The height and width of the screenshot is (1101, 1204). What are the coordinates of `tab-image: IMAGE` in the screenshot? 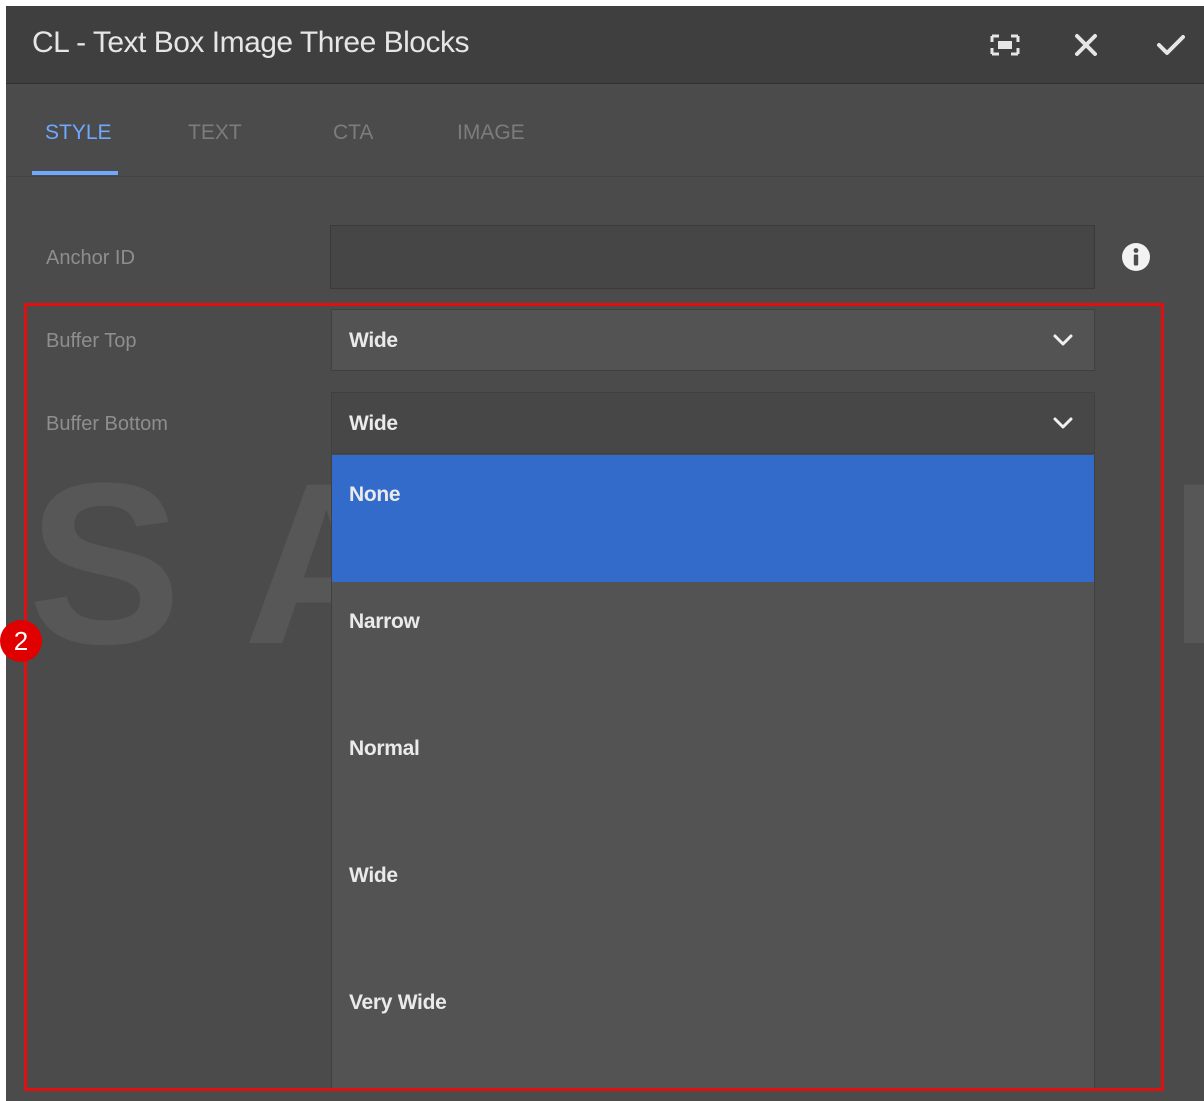 It's located at (491, 133).